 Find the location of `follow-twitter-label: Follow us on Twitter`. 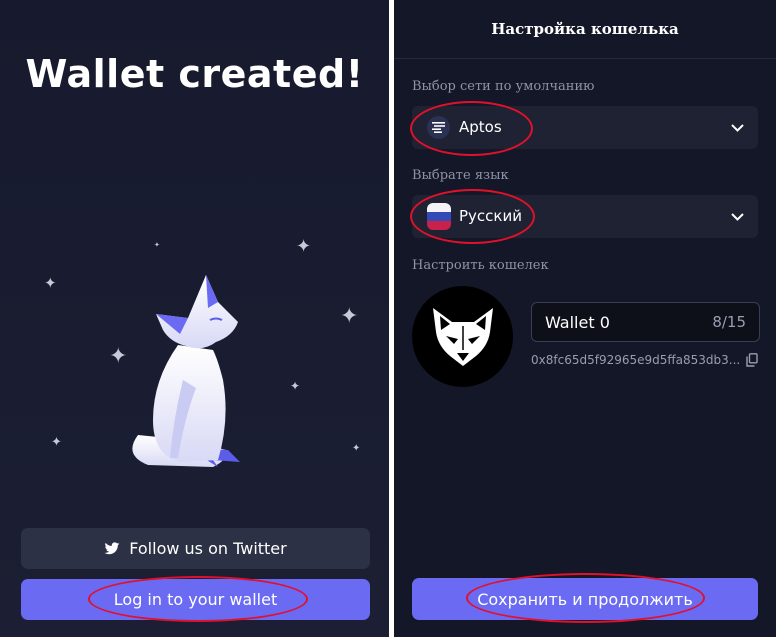

follow-twitter-label: Follow us on Twitter is located at coordinates (208, 548).